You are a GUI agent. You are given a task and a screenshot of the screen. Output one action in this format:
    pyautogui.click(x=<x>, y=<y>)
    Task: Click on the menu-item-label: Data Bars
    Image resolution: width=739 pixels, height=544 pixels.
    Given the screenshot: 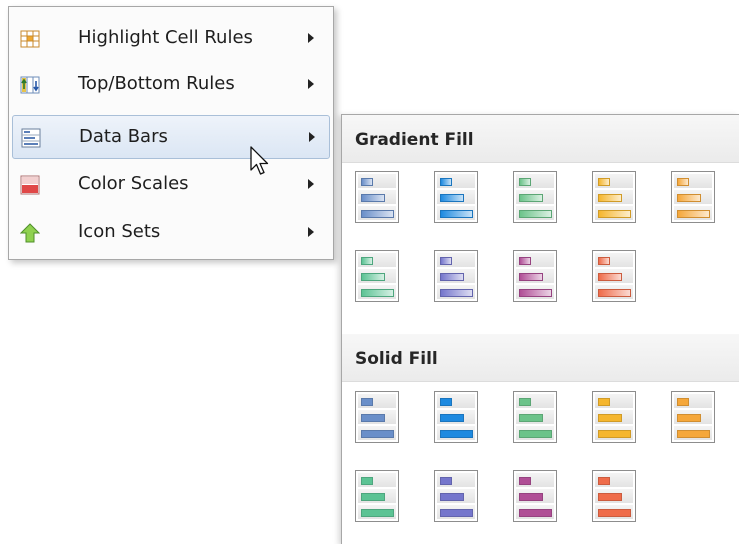 What is the action you would take?
    pyautogui.click(x=123, y=136)
    